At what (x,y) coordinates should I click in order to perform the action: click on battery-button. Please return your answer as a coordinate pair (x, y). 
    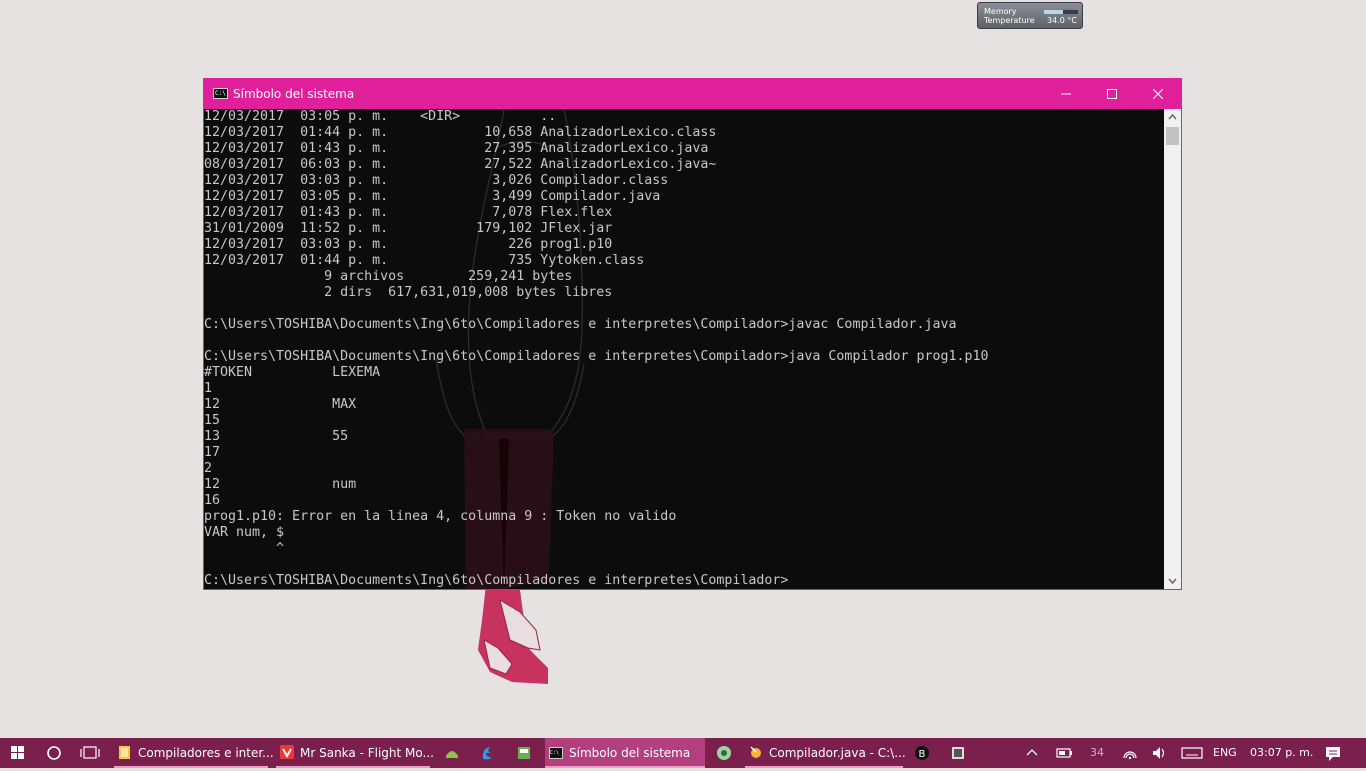
    Looking at the image, I should click on (1064, 753).